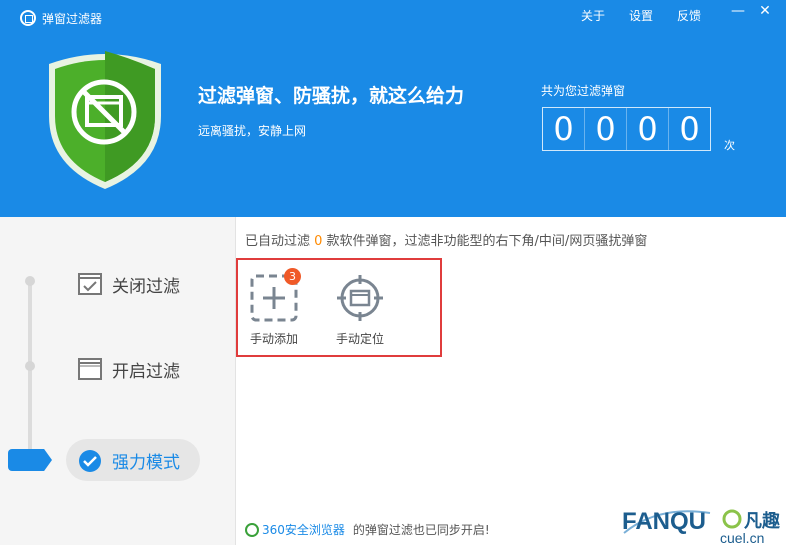 The image size is (786, 545). I want to click on footer-note: 360安全浏览器 的弹窗过滤也已同步开启!, so click(367, 529).